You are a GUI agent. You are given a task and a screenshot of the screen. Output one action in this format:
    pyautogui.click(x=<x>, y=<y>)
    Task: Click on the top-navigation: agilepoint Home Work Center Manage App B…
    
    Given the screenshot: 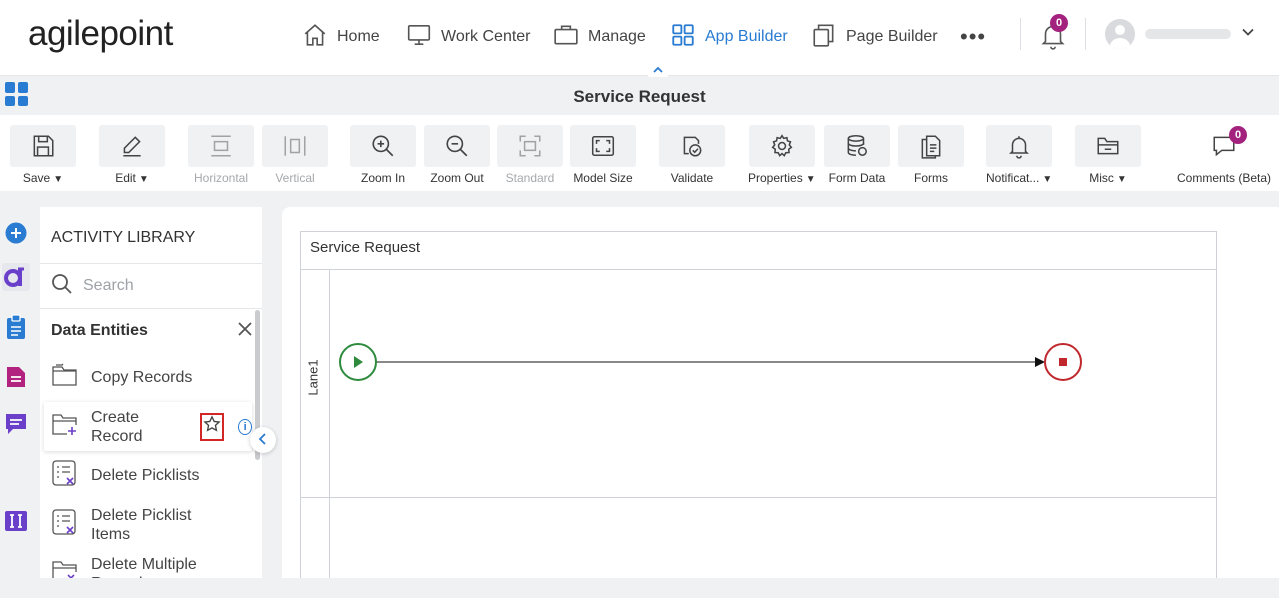 What is the action you would take?
    pyautogui.click(x=639, y=38)
    